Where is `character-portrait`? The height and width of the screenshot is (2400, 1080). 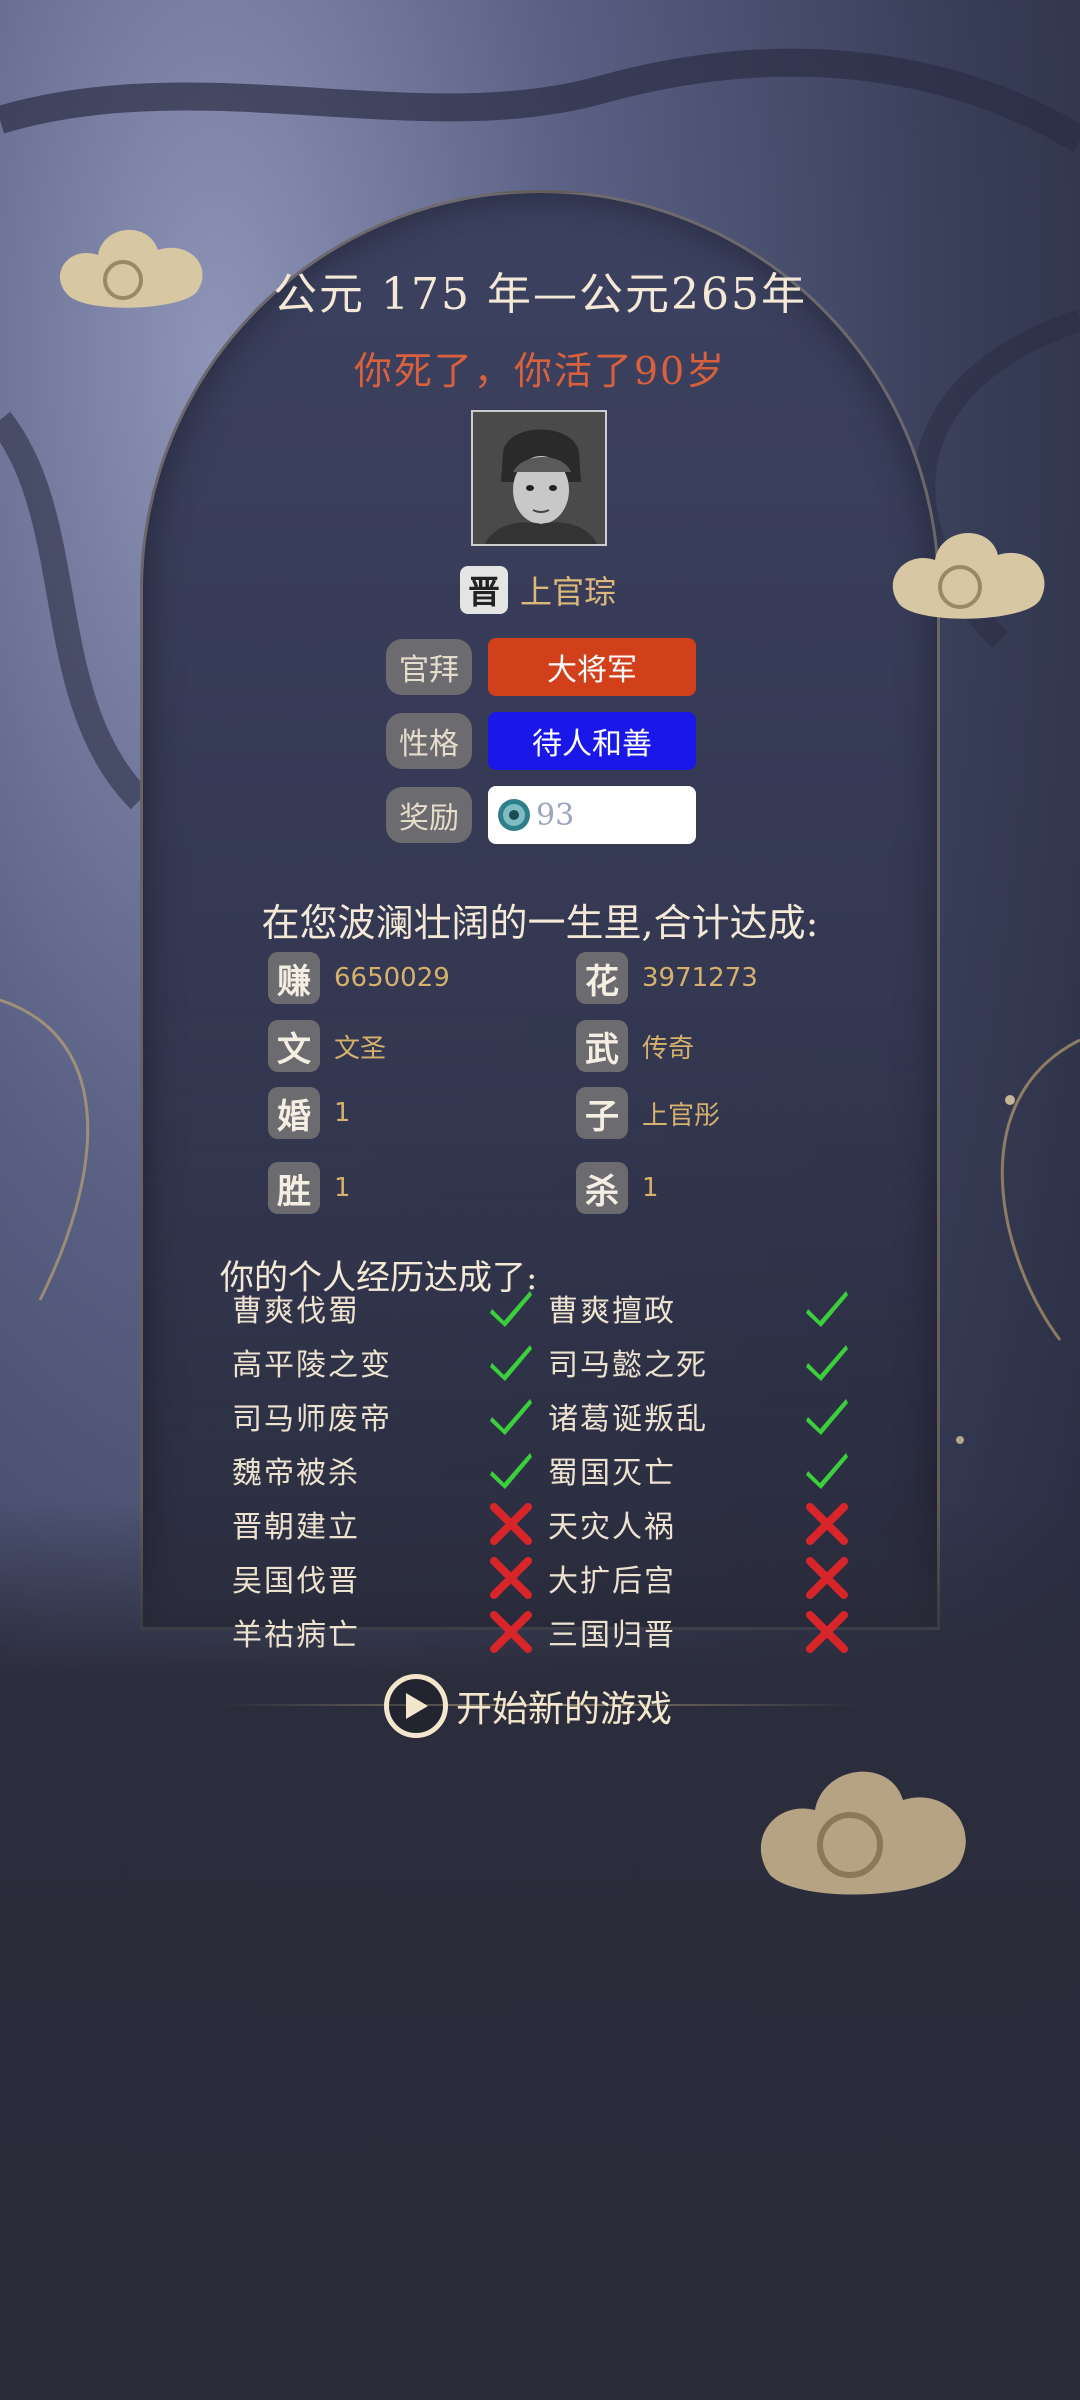
character-portrait is located at coordinates (539, 478).